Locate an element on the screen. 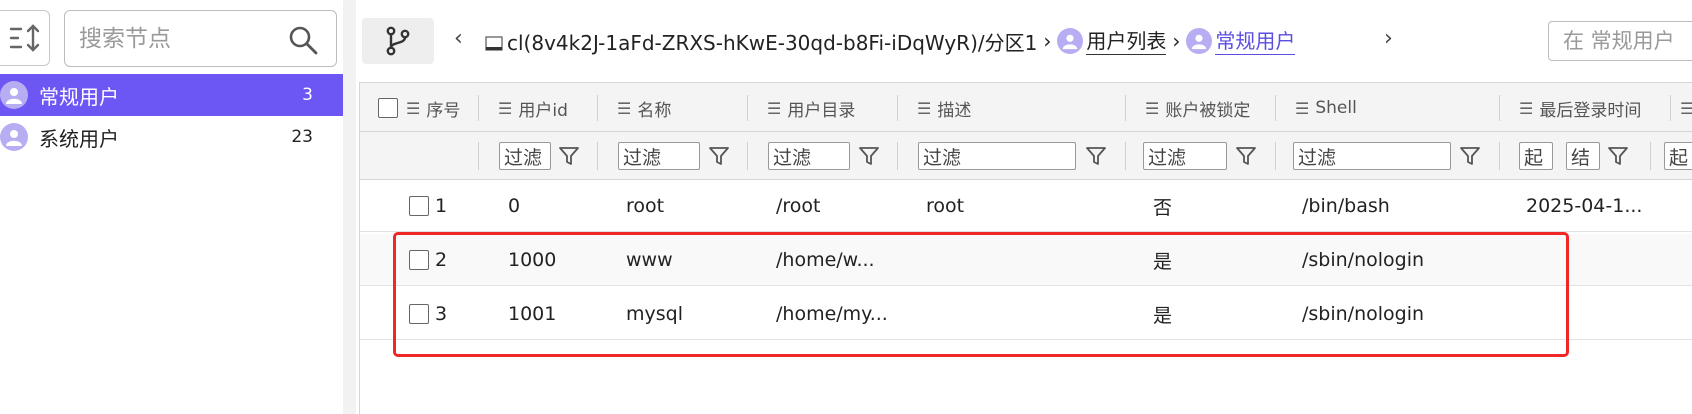 This screenshot has height=414, width=1692. breadcrumb-regular-users: 常规用户 is located at coordinates (1255, 41).